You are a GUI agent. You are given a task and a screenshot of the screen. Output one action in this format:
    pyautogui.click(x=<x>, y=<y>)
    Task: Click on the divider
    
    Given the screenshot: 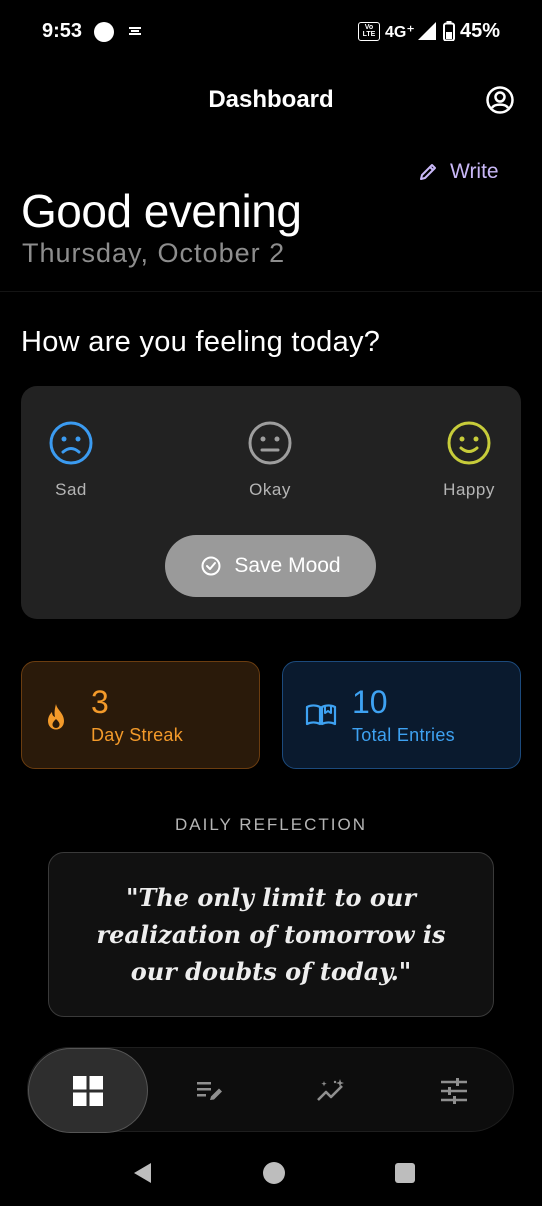 What is the action you would take?
    pyautogui.click(x=271, y=291)
    